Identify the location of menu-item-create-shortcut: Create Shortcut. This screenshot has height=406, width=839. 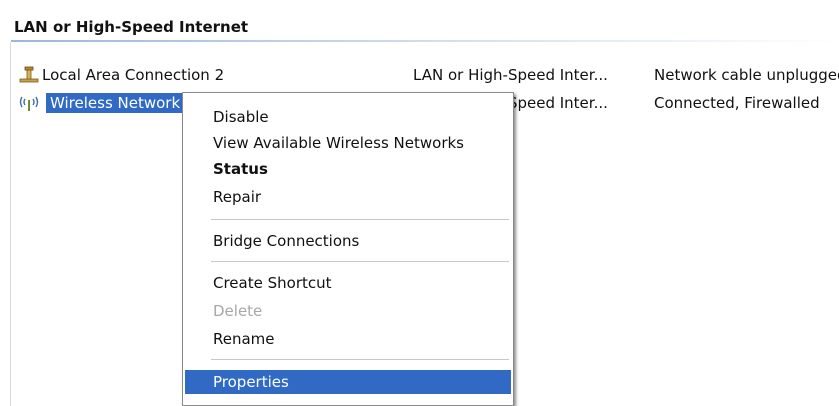
(348, 283).